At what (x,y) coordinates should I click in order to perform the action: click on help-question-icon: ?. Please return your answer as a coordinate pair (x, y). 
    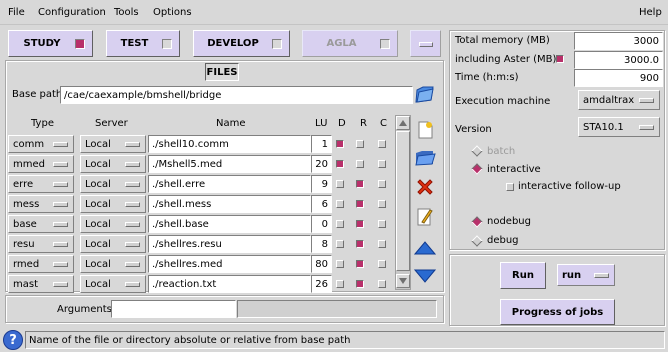
    Looking at the image, I should click on (13, 340).